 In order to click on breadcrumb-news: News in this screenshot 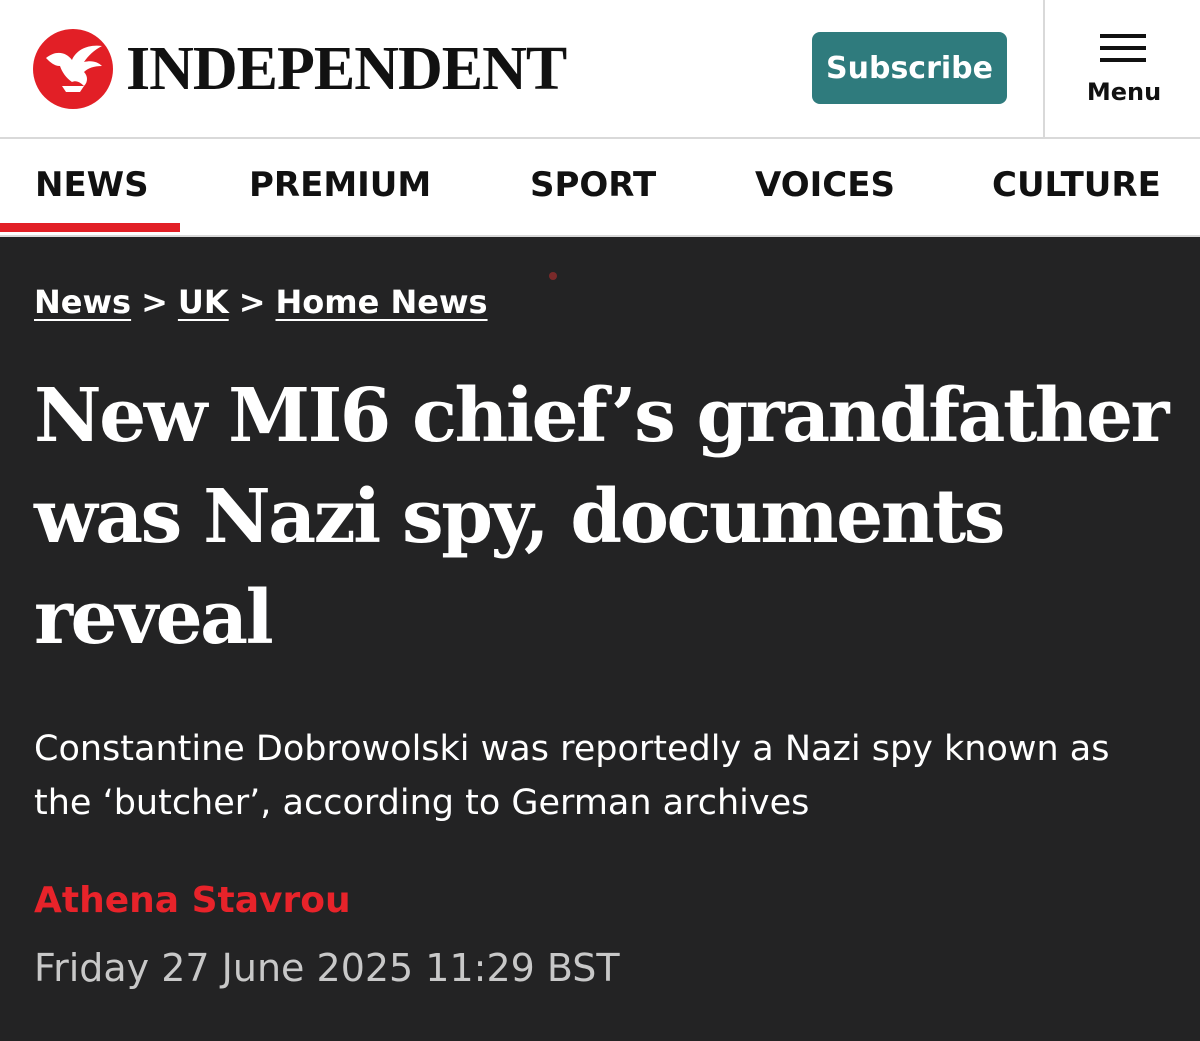, I will do `click(82, 302)`.